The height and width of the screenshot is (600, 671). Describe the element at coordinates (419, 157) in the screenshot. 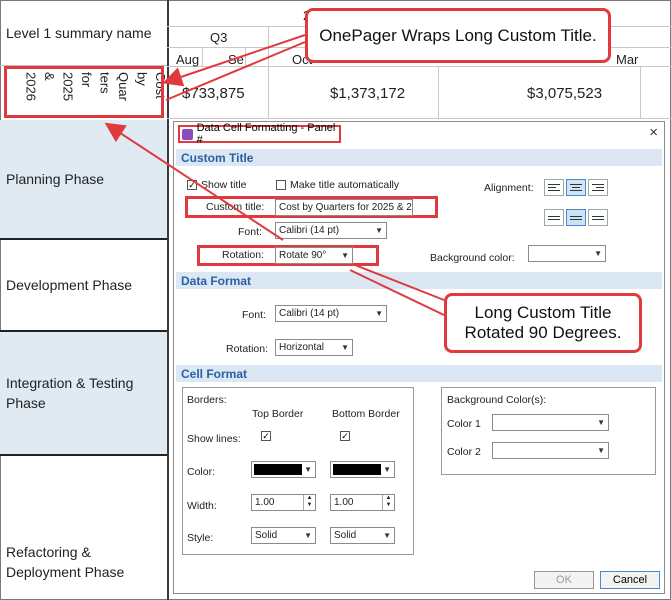

I see `section-custom-title: Custom Title` at that location.